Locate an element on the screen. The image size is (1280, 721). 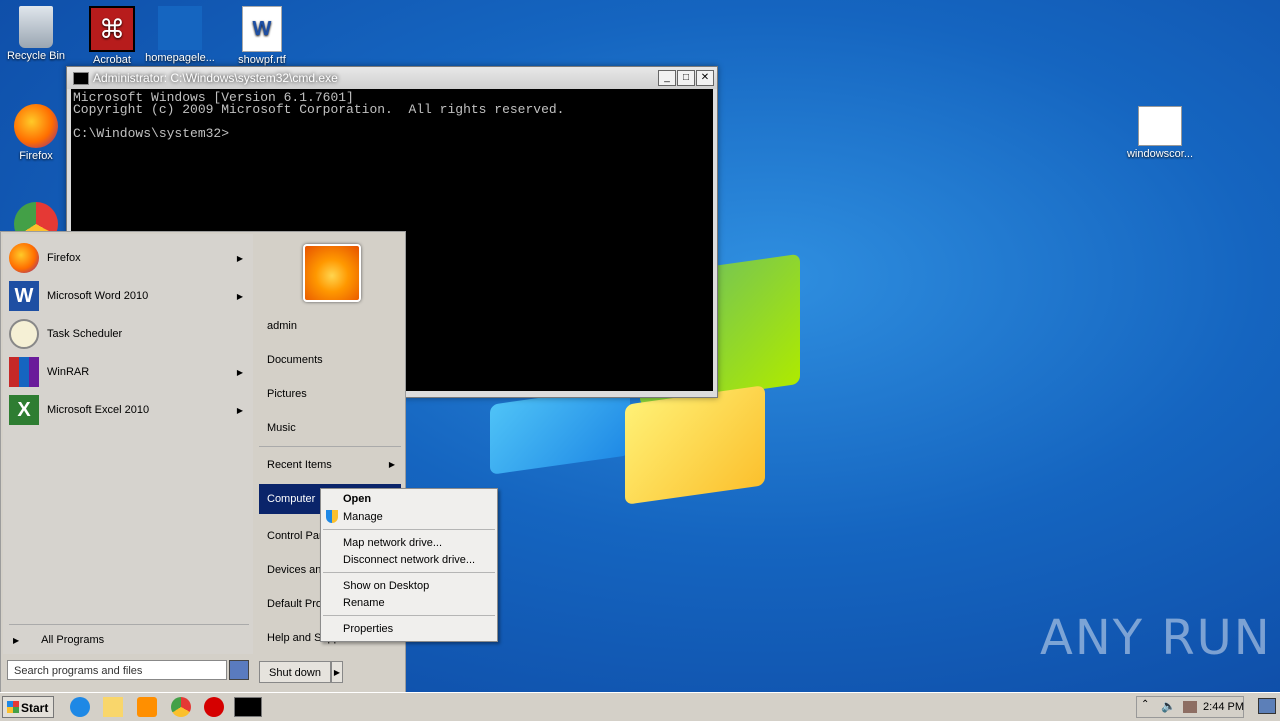
menu-item-recent-items: Recent Items ▶ is located at coordinates (330, 465).